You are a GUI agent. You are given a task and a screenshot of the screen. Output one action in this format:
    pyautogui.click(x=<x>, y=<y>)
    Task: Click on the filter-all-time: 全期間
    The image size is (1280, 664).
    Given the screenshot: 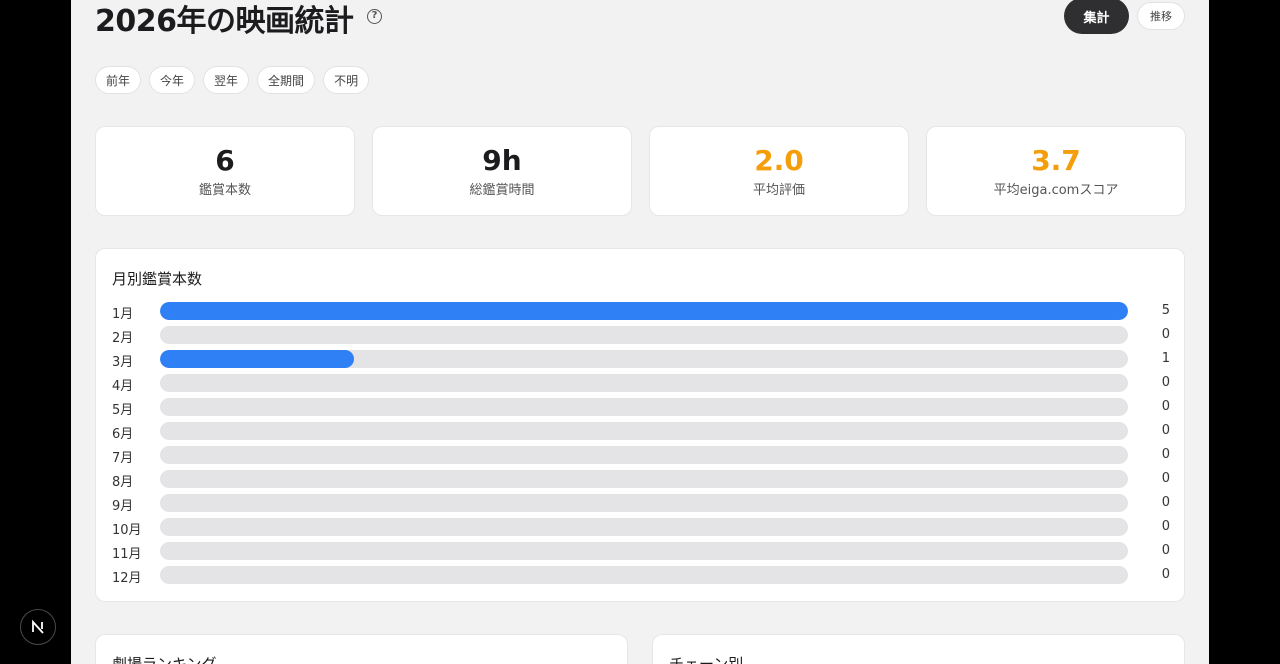 What is the action you would take?
    pyautogui.click(x=286, y=80)
    